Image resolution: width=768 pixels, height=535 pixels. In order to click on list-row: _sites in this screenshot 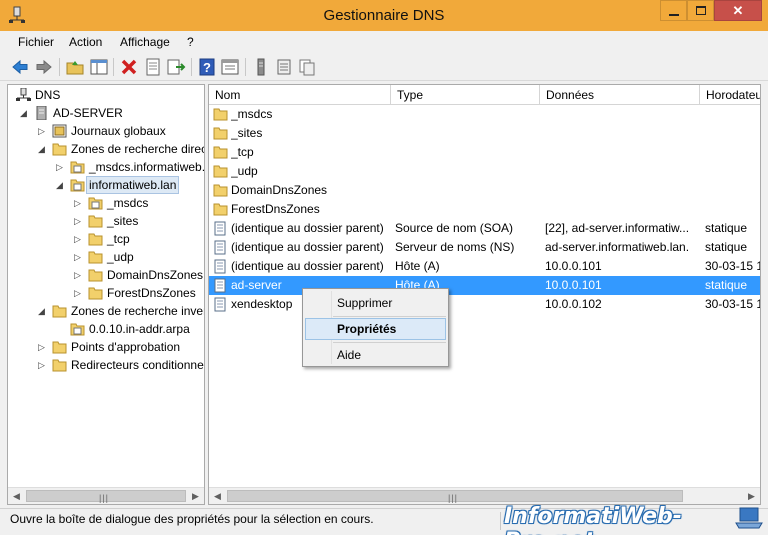, I will do `click(484, 133)`.